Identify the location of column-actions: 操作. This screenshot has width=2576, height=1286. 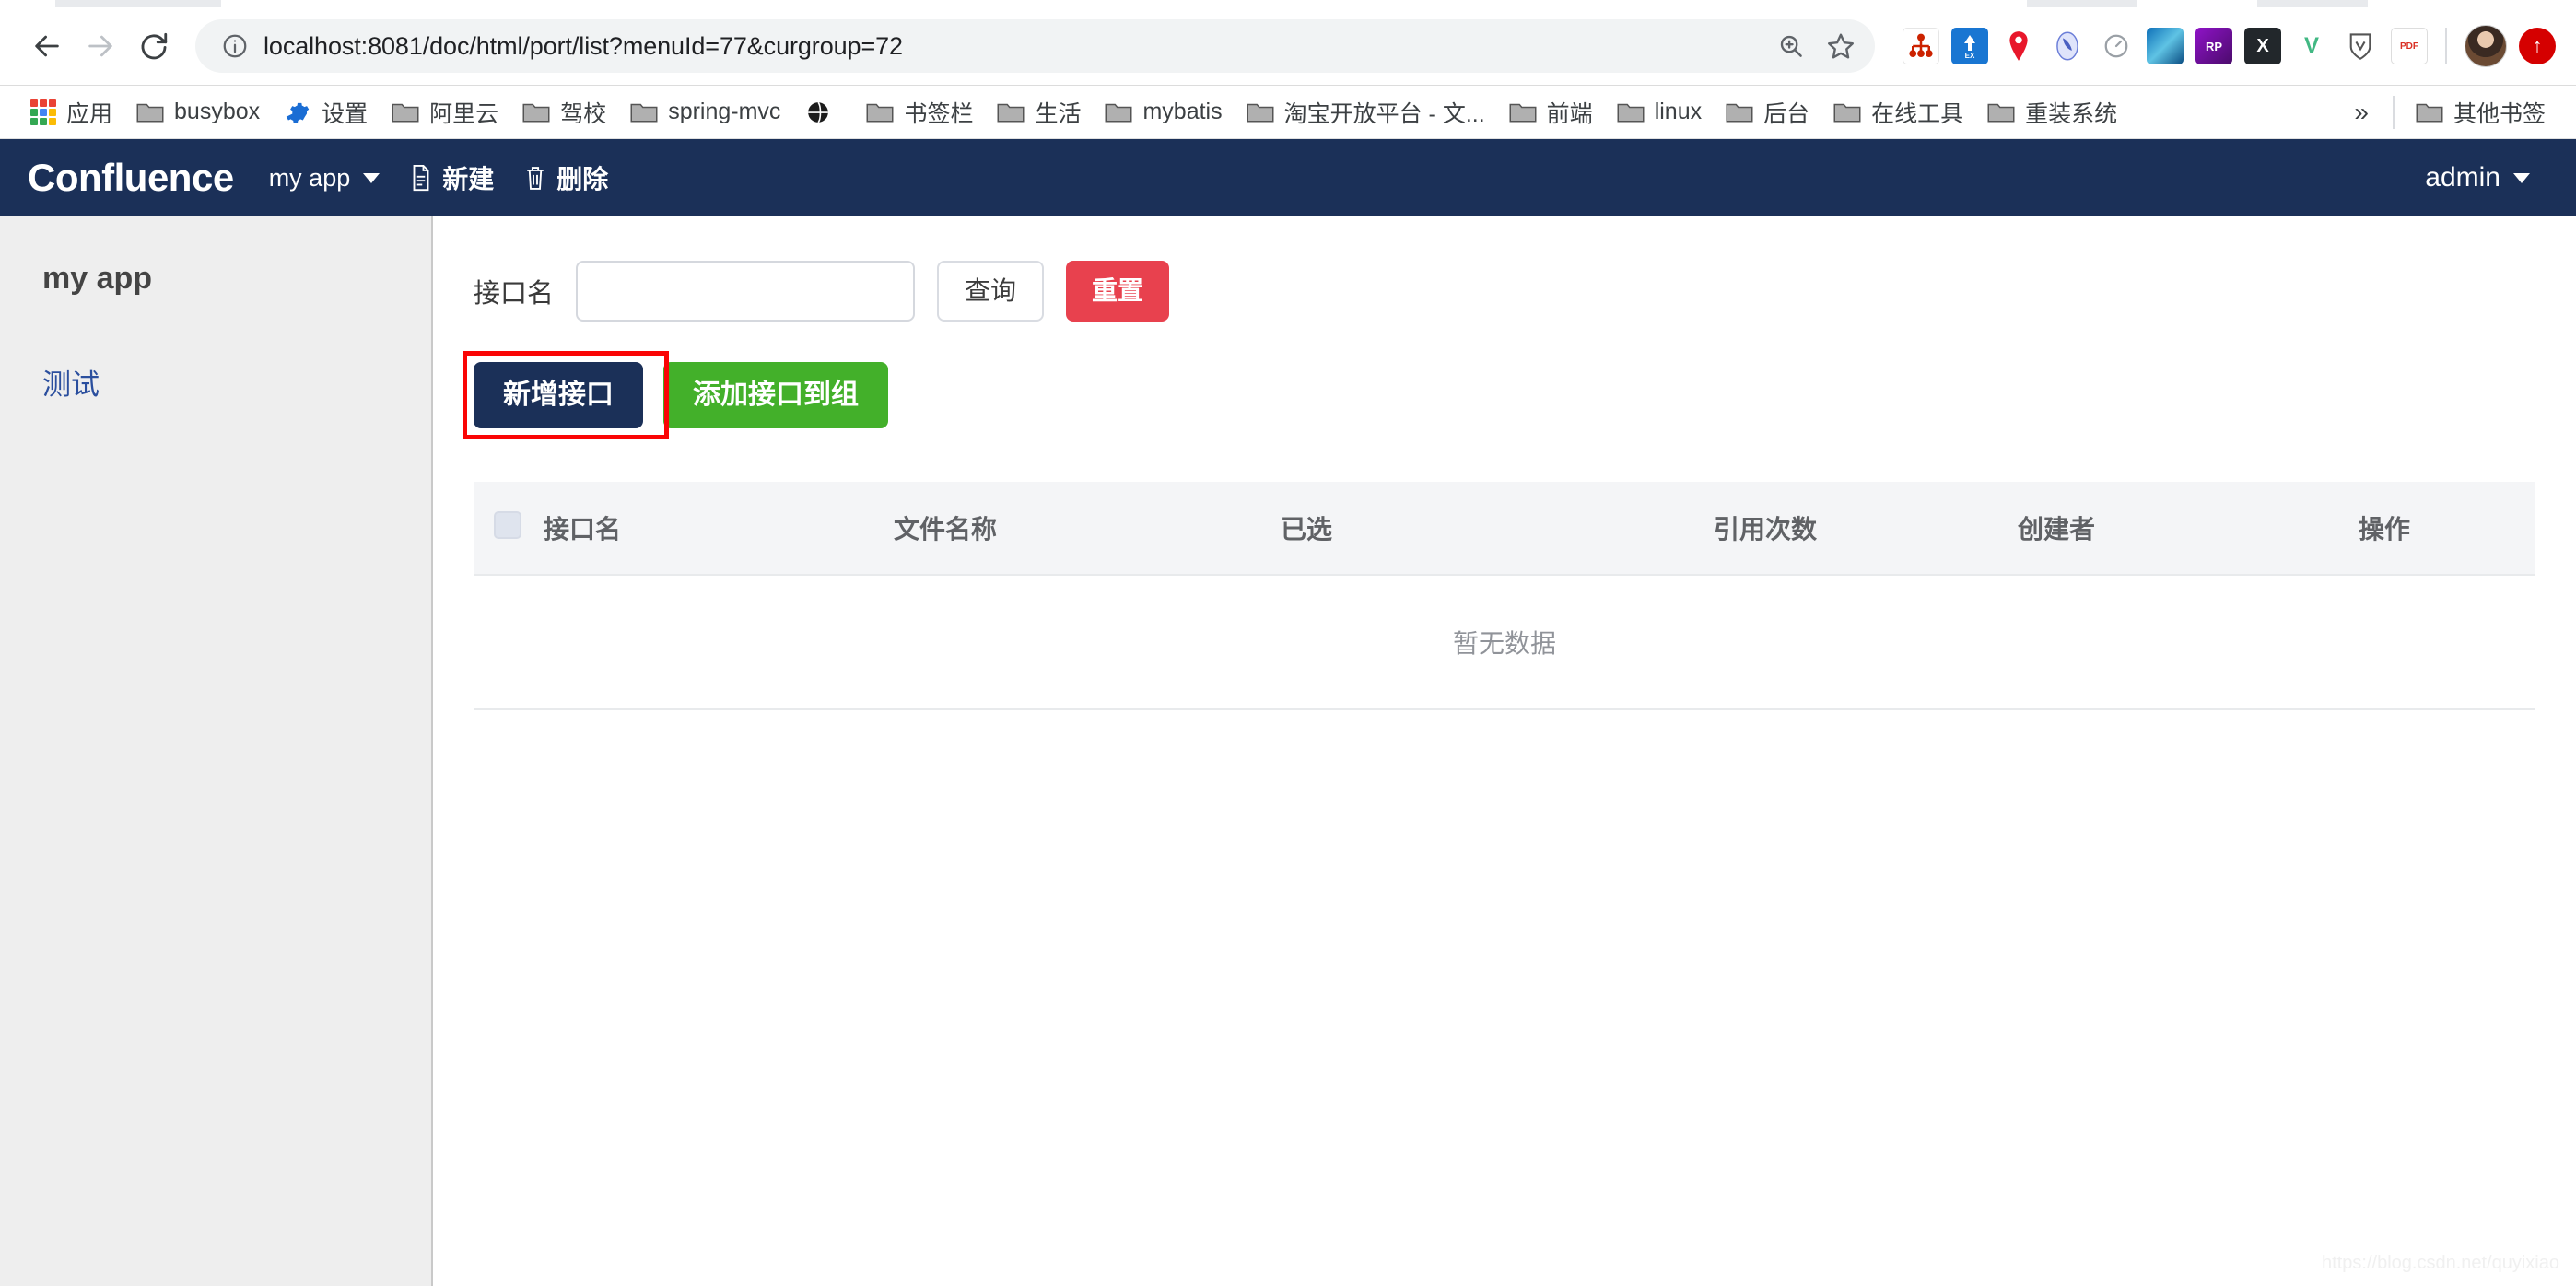
(2447, 529).